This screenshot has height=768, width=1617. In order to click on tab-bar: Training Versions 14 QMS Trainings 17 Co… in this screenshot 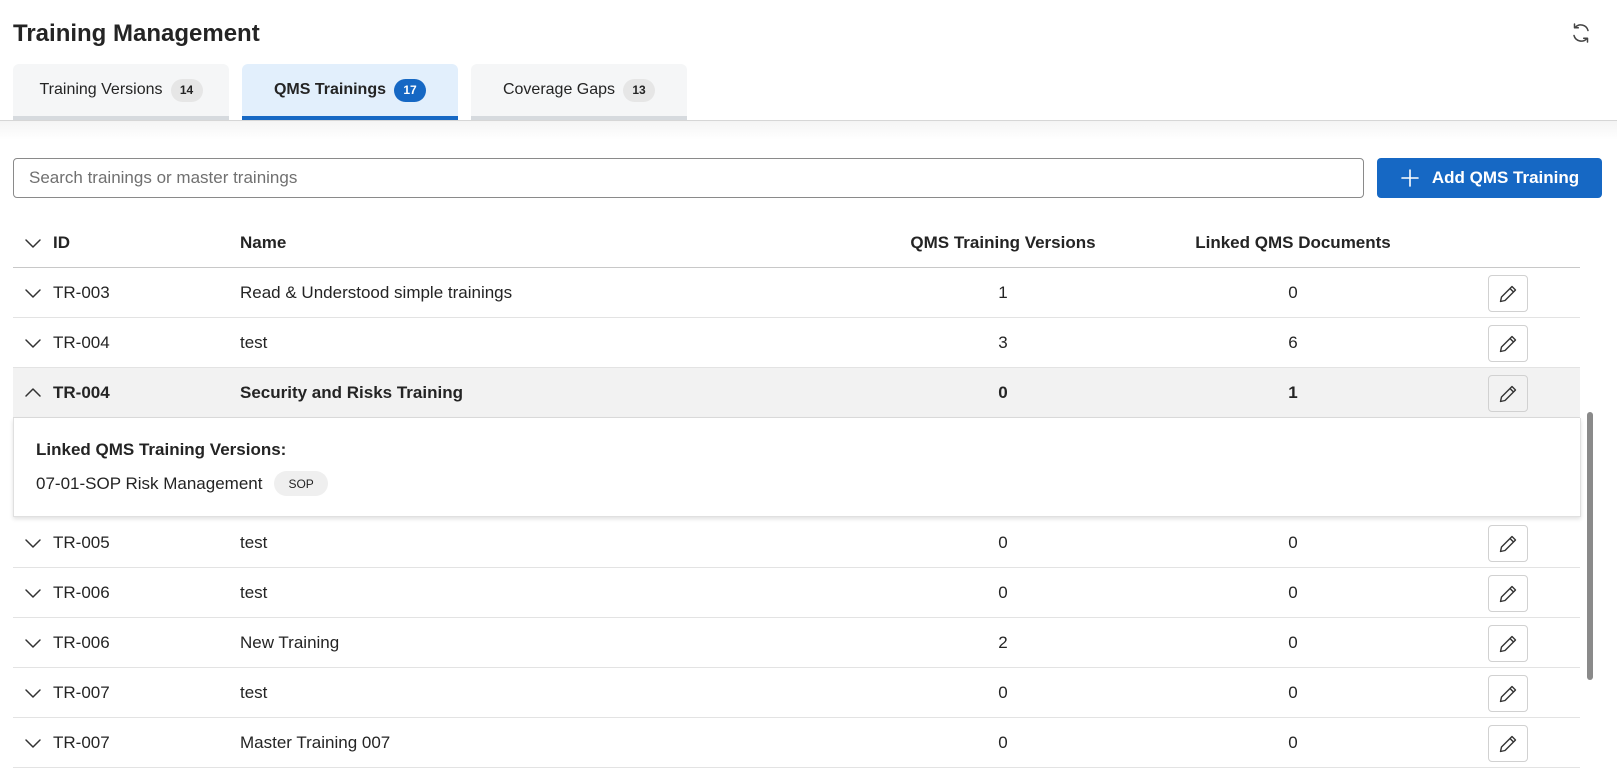, I will do `click(350, 92)`.